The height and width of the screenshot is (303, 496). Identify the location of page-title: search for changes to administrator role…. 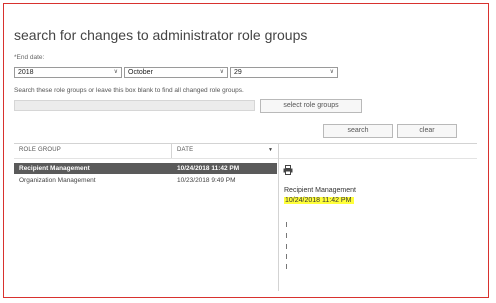
(161, 35).